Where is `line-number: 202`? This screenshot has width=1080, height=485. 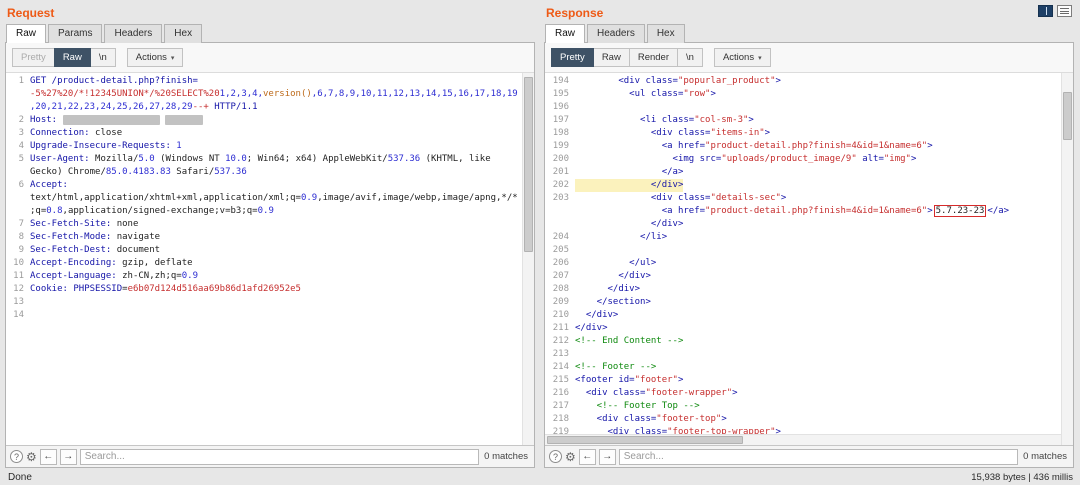 line-number: 202 is located at coordinates (560, 185).